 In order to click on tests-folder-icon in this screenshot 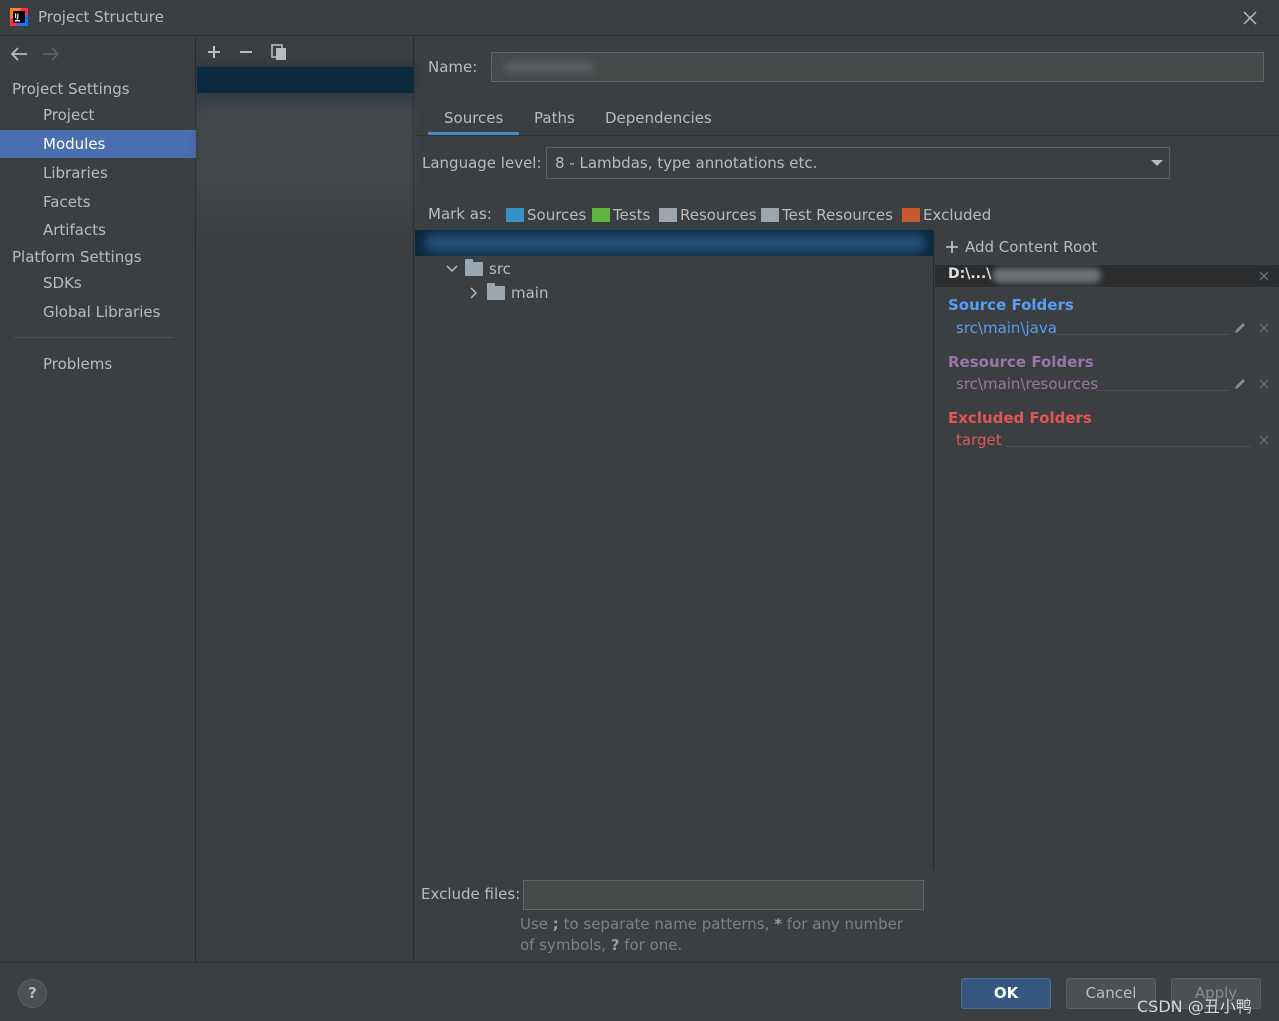, I will do `click(601, 215)`.